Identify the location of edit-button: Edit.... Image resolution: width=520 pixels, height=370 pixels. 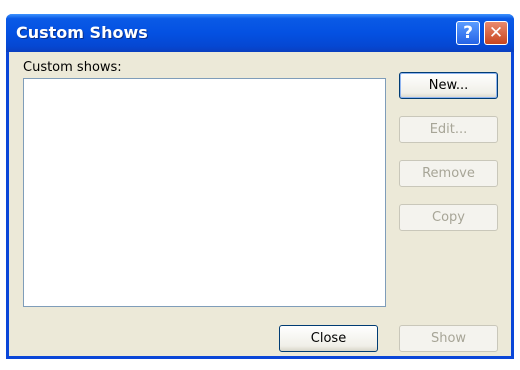
(448, 129).